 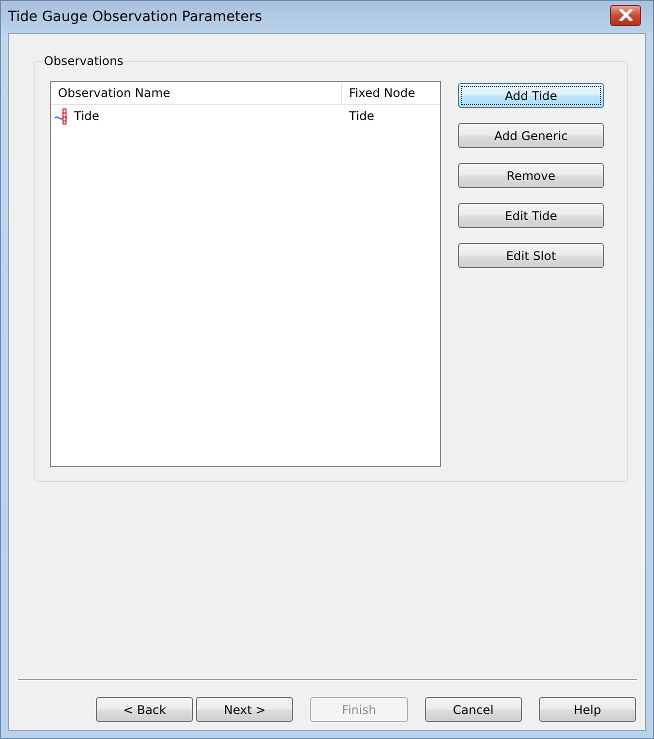 I want to click on group-title: Observations, so click(x=84, y=61).